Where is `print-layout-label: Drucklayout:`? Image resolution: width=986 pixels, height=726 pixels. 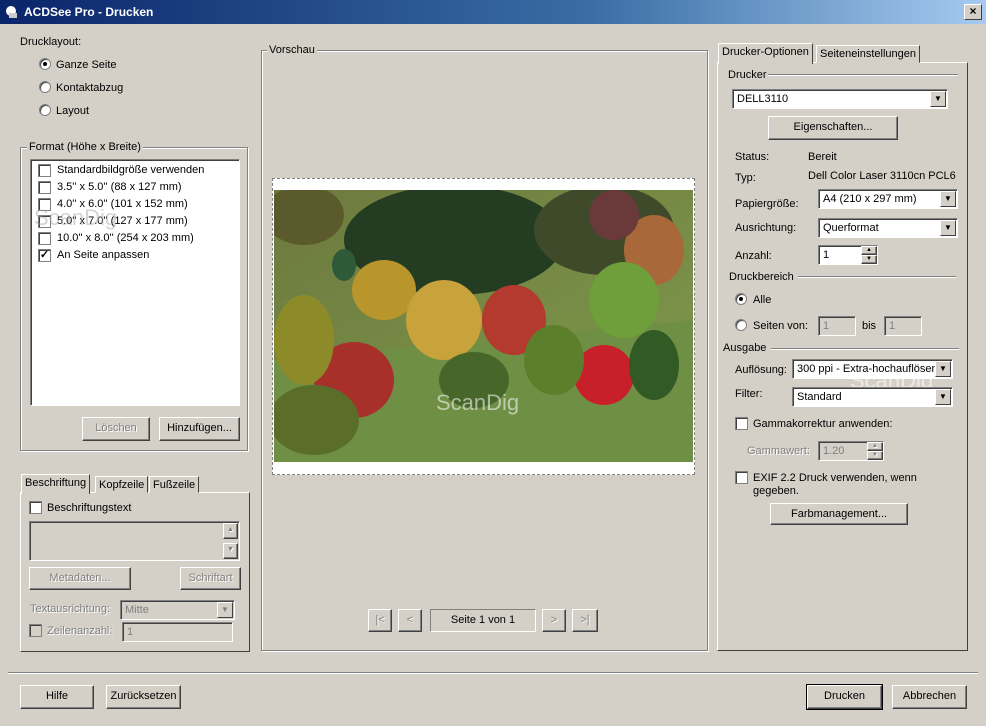 print-layout-label: Drucklayout: is located at coordinates (51, 42).